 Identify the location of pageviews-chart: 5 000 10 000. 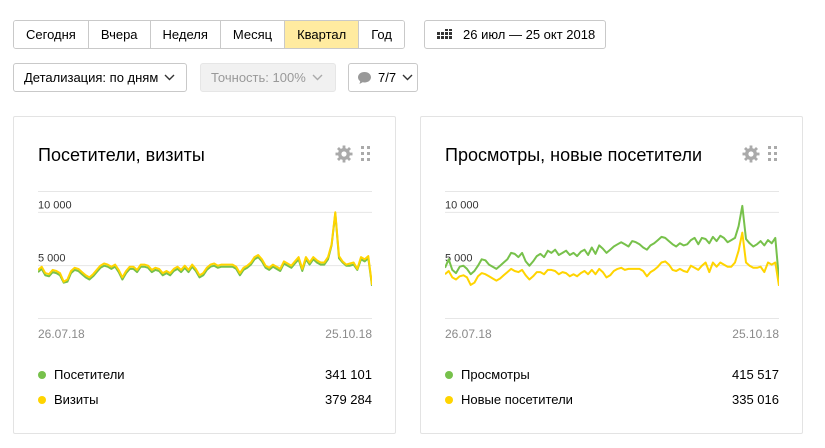
(612, 255).